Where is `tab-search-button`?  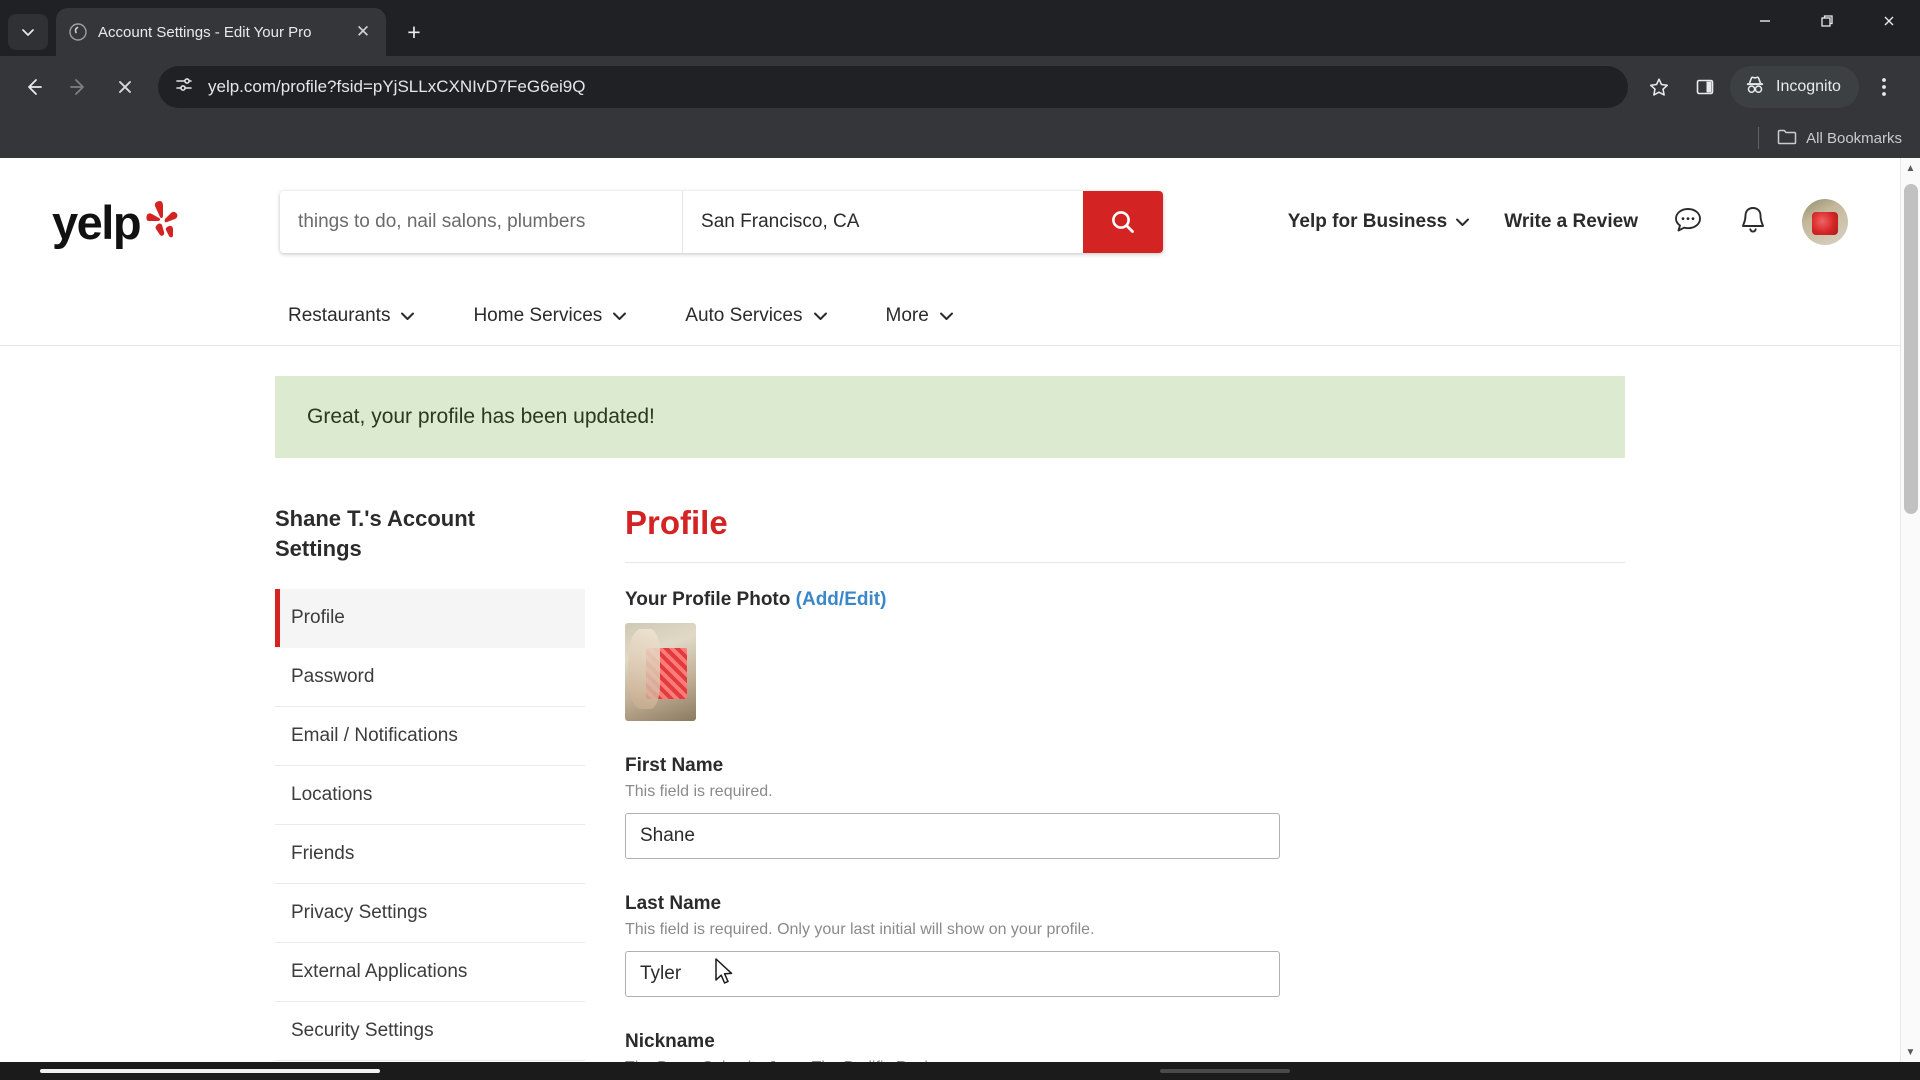 tab-search-button is located at coordinates (28, 32).